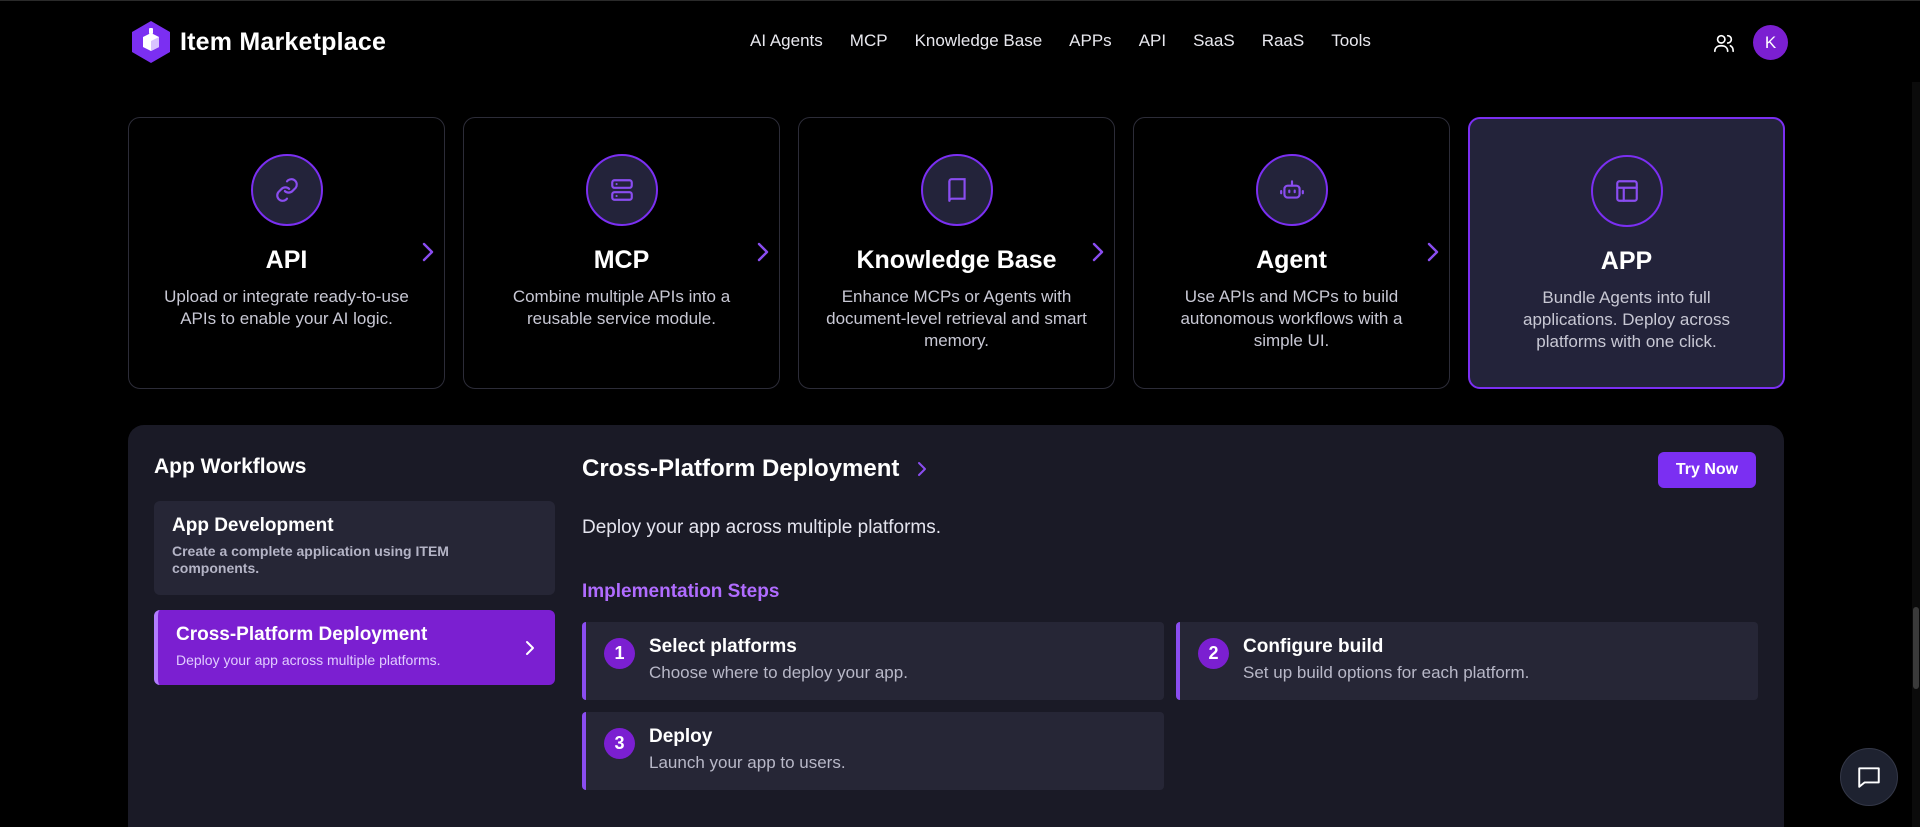 The width and height of the screenshot is (1920, 827). I want to click on step-description: Launch your app to users., so click(747, 762).